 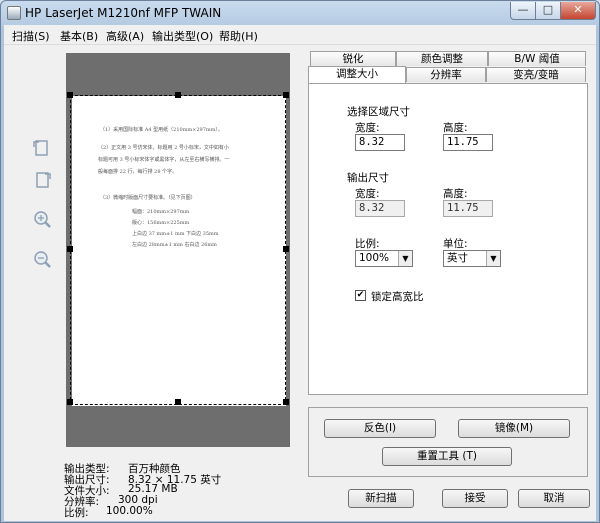 What do you see at coordinates (381, 498) in the screenshot?
I see `new-scan-button: 新扫描` at bounding box center [381, 498].